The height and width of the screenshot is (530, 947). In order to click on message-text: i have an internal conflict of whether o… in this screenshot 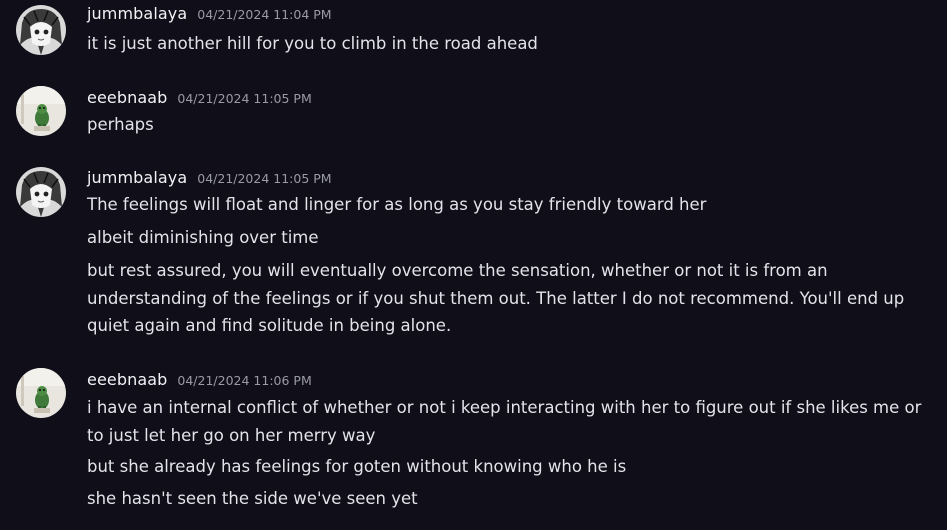, I will do `click(504, 421)`.